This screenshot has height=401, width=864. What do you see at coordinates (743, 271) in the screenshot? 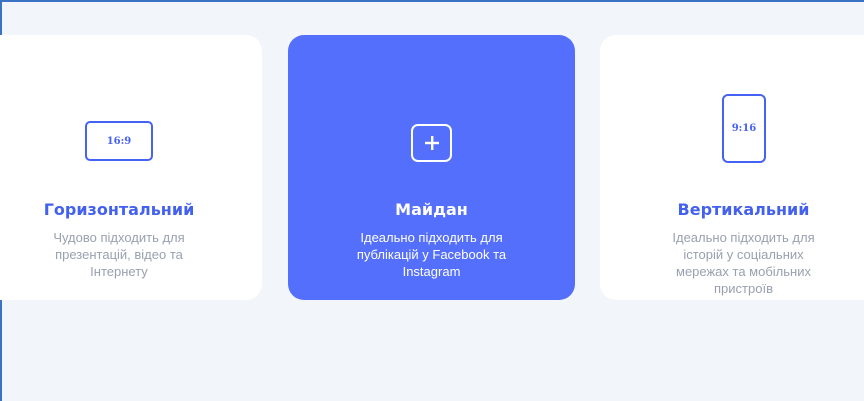
I see `description-line: мережах та мобільних` at bounding box center [743, 271].